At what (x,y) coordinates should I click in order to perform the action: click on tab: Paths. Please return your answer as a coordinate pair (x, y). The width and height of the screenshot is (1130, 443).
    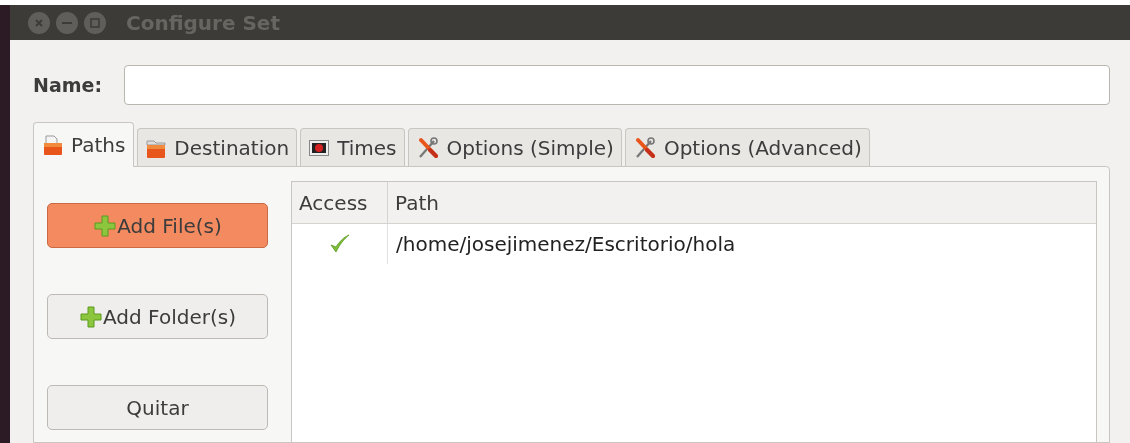
    Looking at the image, I should click on (84, 144).